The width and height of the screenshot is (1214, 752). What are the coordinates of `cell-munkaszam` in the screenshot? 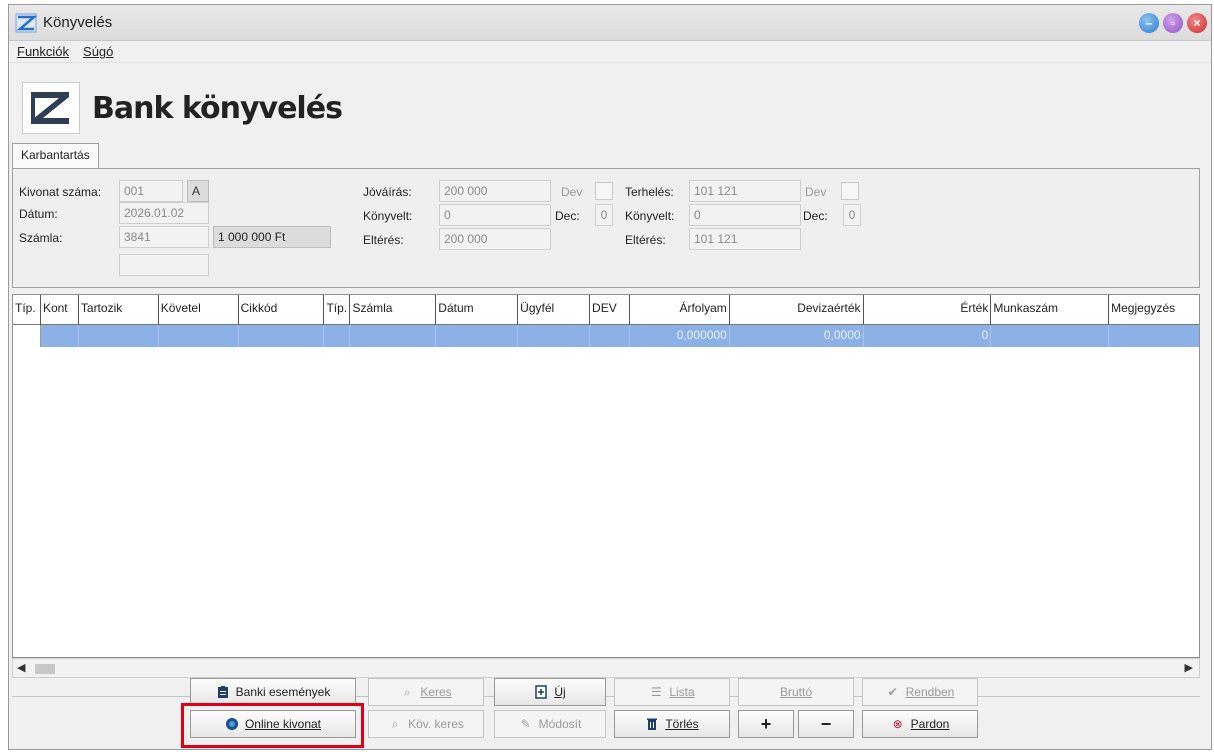 It's located at (1050, 336).